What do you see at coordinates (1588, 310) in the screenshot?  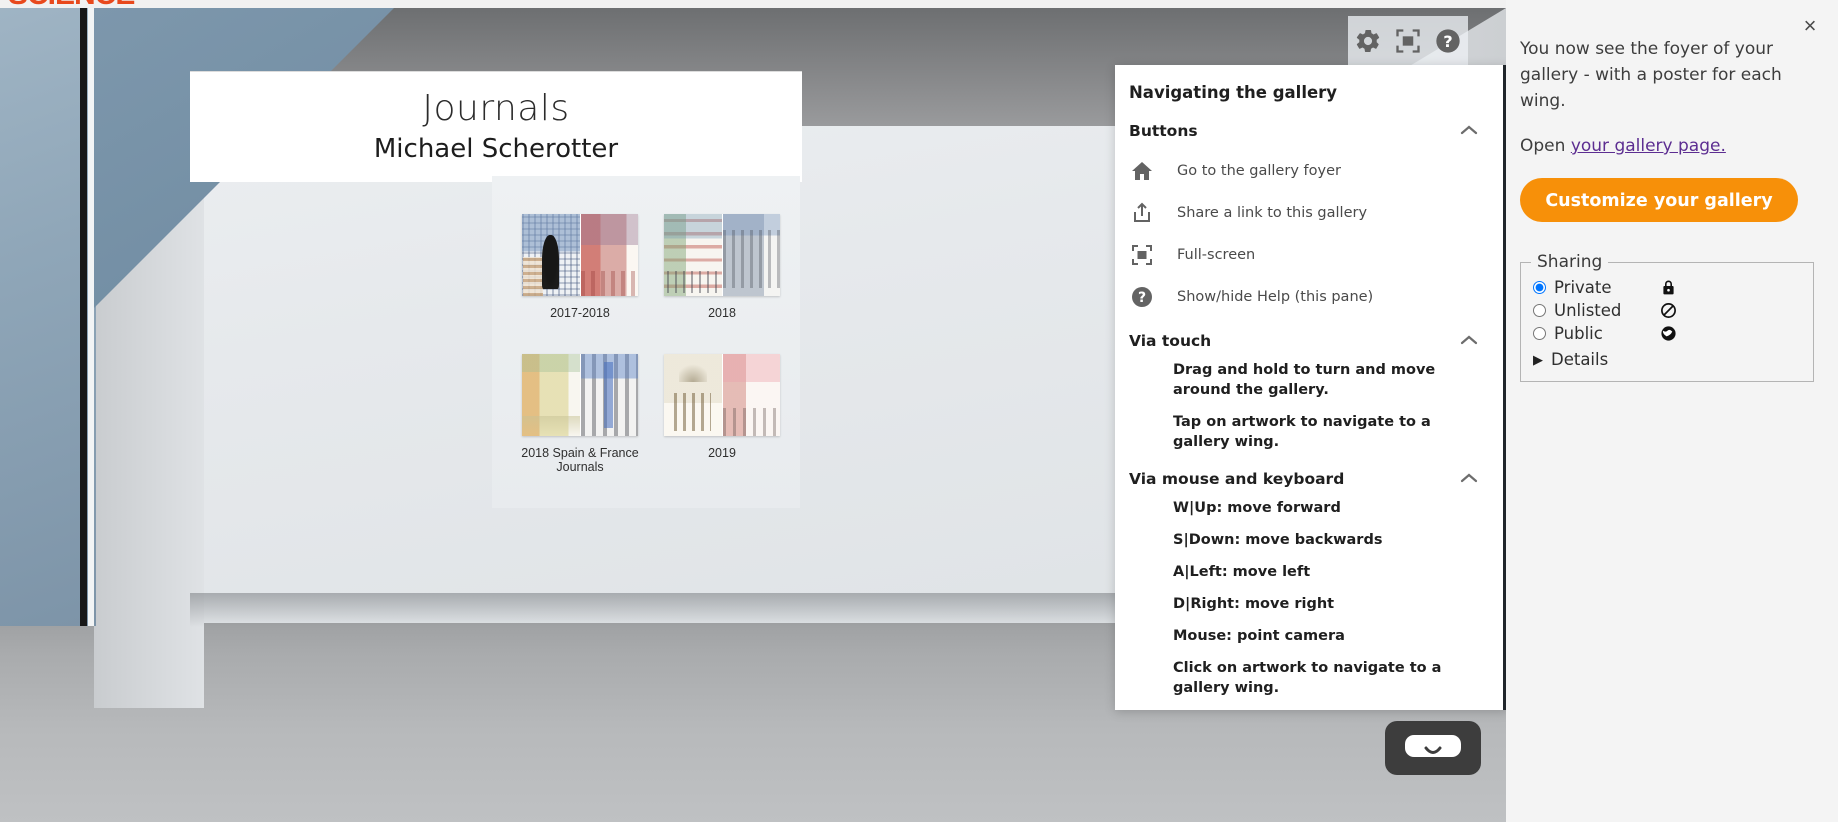 I see `sharing-option-label: Unlisted` at bounding box center [1588, 310].